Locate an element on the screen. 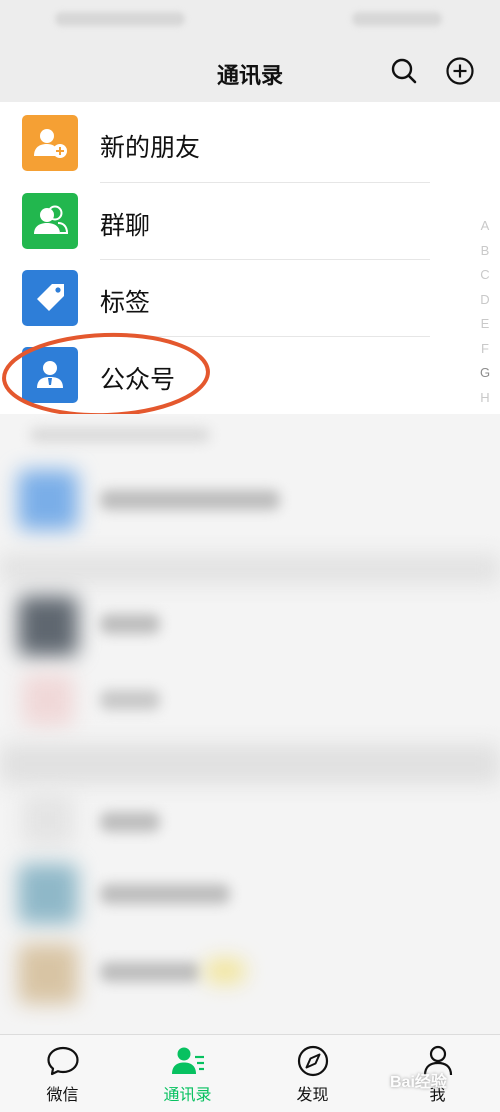 This screenshot has width=500, height=1112. tab-chats: 微信 is located at coordinates (62, 1074).